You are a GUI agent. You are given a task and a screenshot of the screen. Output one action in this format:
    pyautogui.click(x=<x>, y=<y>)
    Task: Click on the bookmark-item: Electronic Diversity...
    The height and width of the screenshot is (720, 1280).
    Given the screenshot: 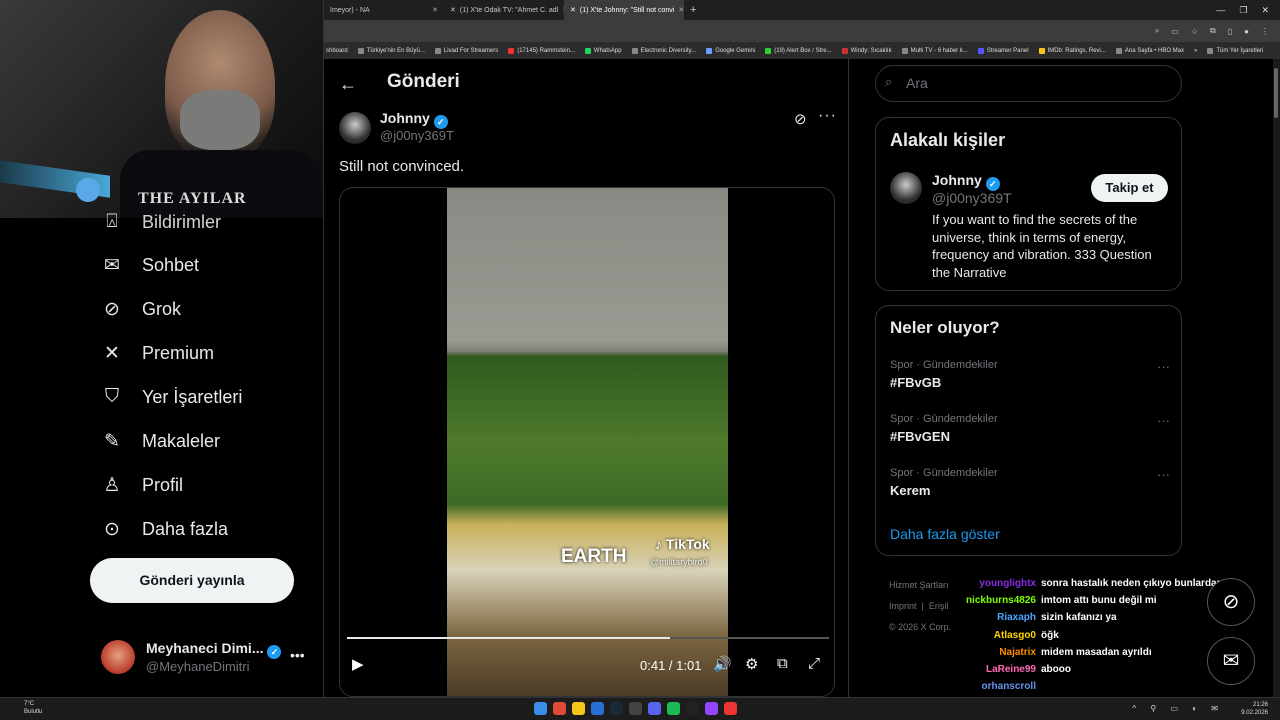 What is the action you would take?
    pyautogui.click(x=663, y=50)
    